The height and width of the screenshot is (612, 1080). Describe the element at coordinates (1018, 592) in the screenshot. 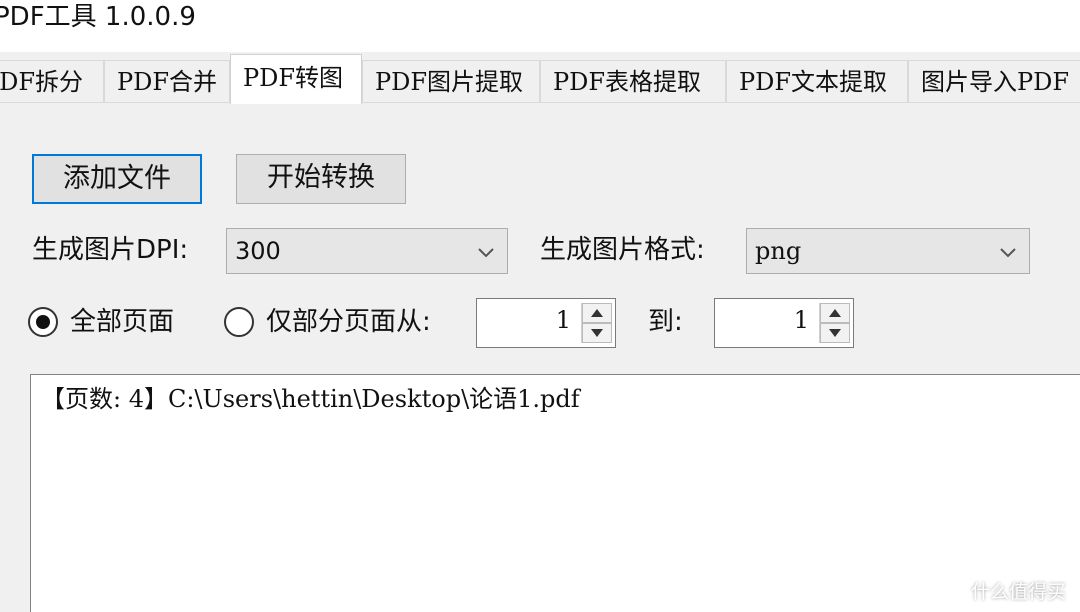

I see `watermark-text: 什么值得买` at that location.